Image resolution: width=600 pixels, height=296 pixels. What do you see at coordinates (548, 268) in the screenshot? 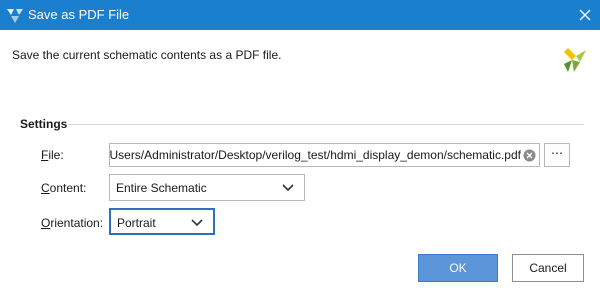
I see `cancel-button: Cancel` at bounding box center [548, 268].